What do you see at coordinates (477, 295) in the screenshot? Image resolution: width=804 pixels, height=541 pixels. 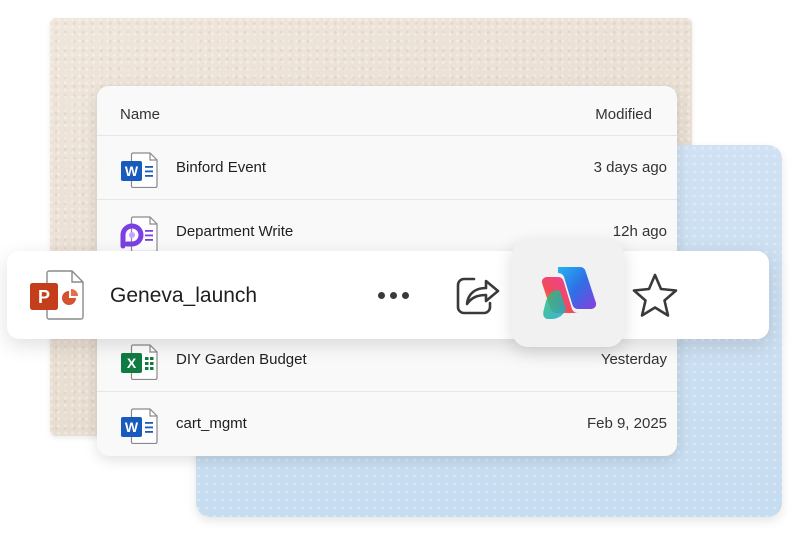 I see `share-icon` at bounding box center [477, 295].